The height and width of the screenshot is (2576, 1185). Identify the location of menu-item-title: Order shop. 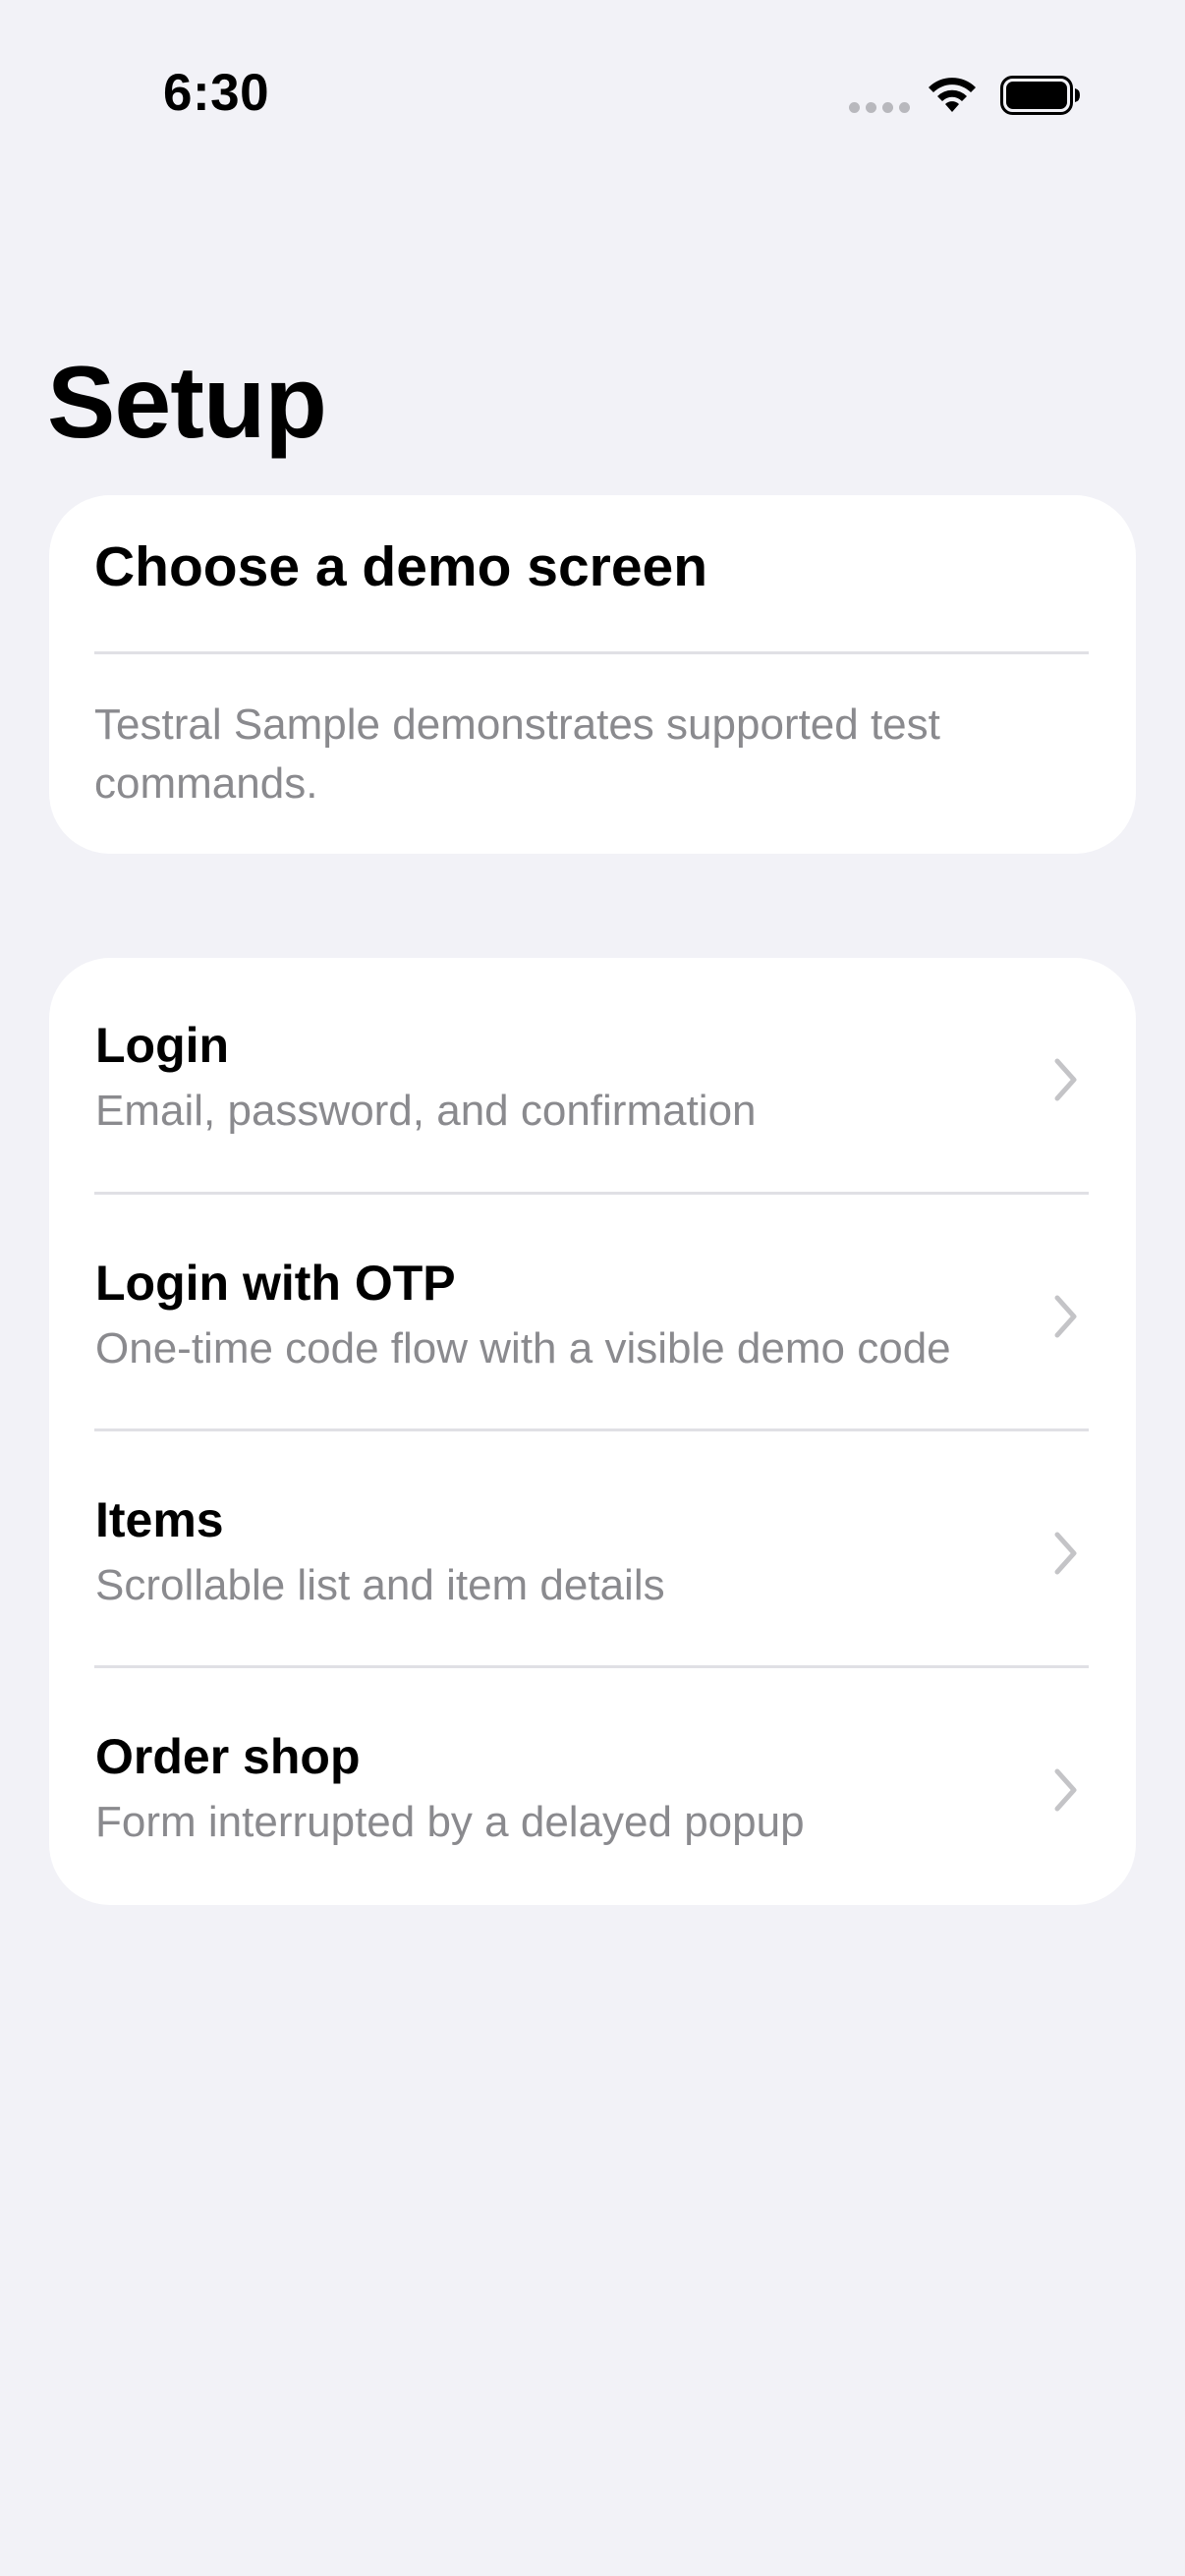
(228, 1756).